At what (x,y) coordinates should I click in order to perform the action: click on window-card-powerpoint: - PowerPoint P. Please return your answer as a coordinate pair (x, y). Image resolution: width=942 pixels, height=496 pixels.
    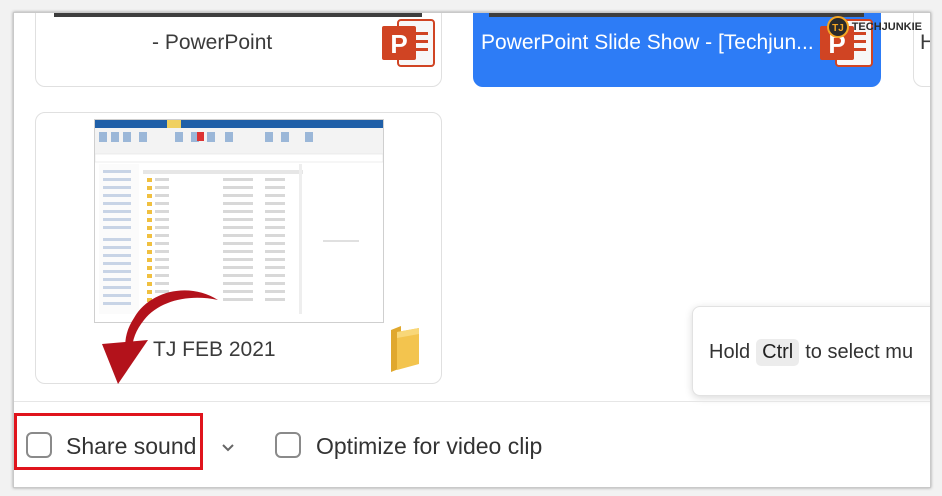
    Looking at the image, I should click on (238, 50).